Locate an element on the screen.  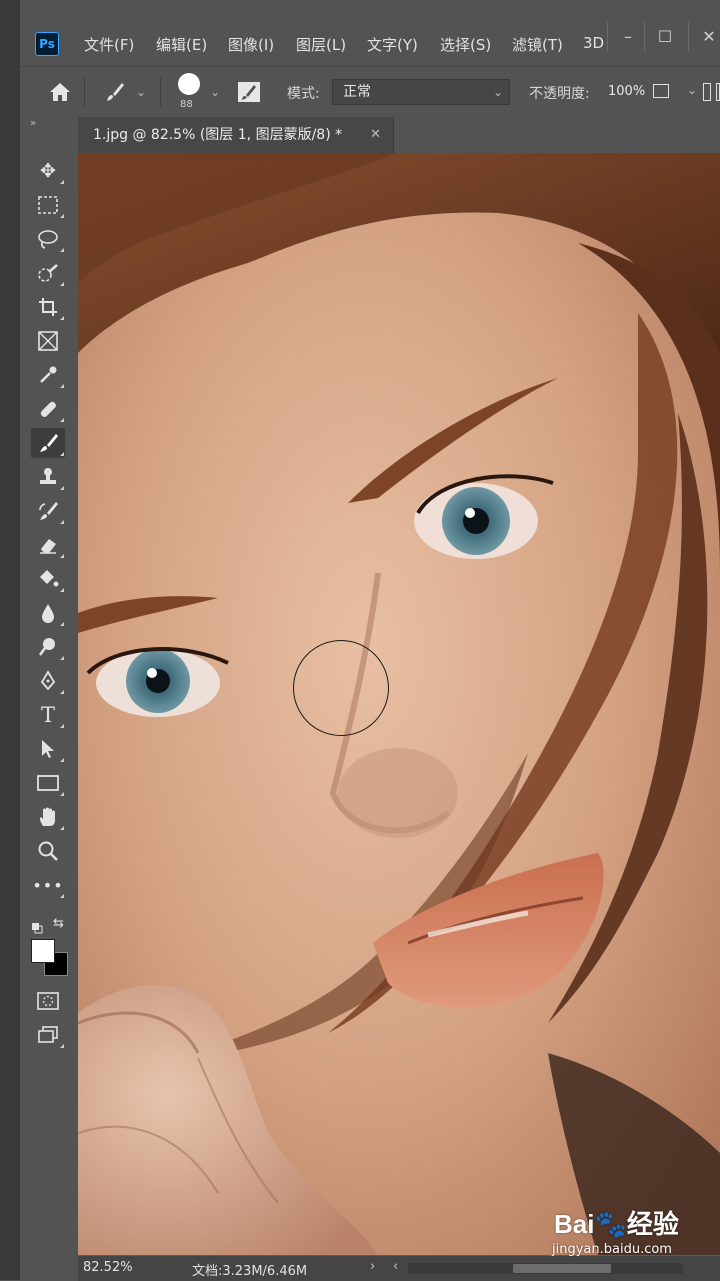
brush-cursor is located at coordinates (341, 688).